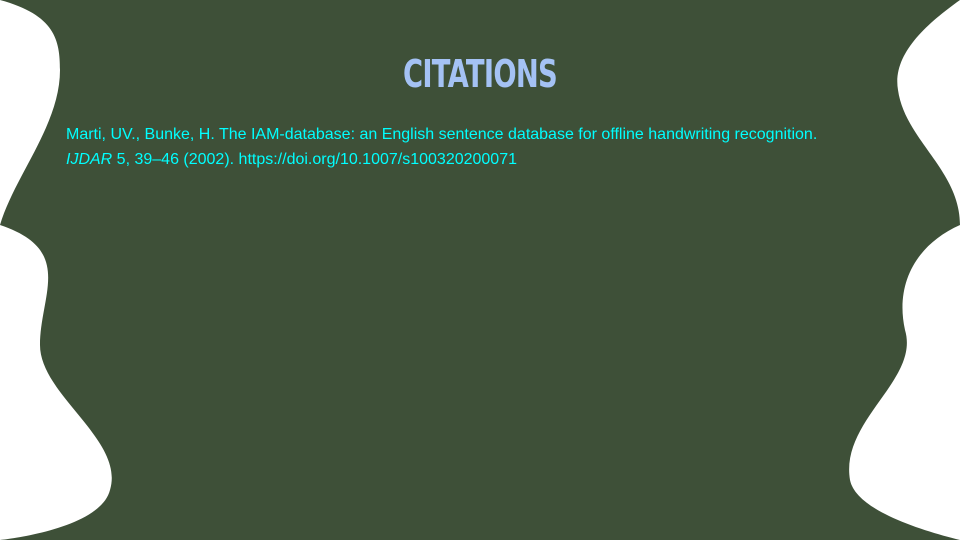  I want to click on citation-journal: IJDAR, so click(89, 159).